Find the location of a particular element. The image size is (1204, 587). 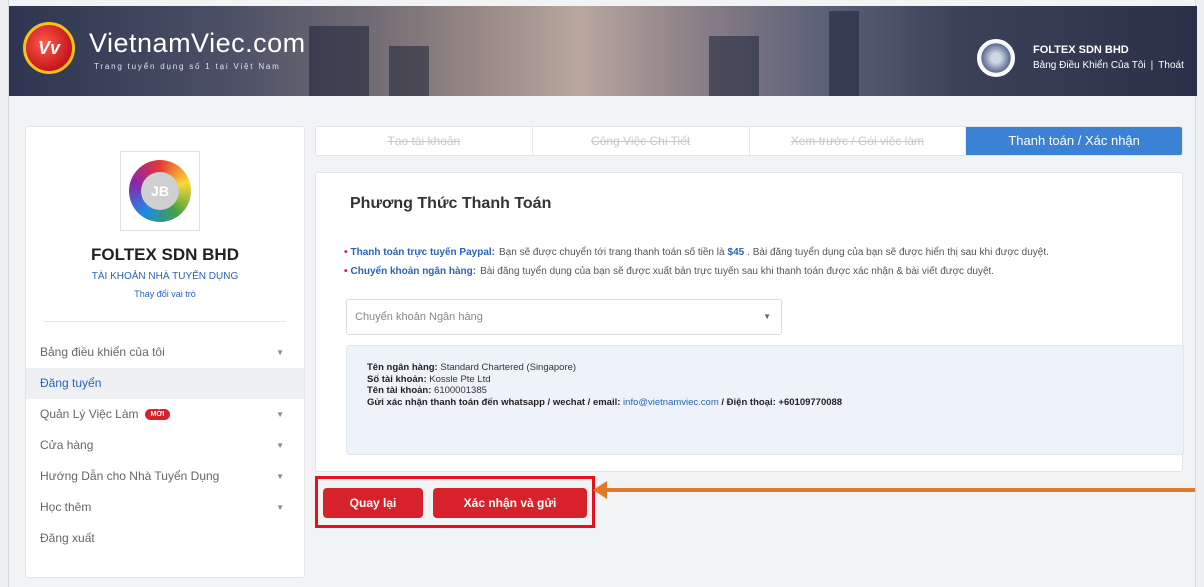

sidebar-item-manage-jobs: Quản Lý Việc Làm MỚI ▼ is located at coordinates (165, 414).